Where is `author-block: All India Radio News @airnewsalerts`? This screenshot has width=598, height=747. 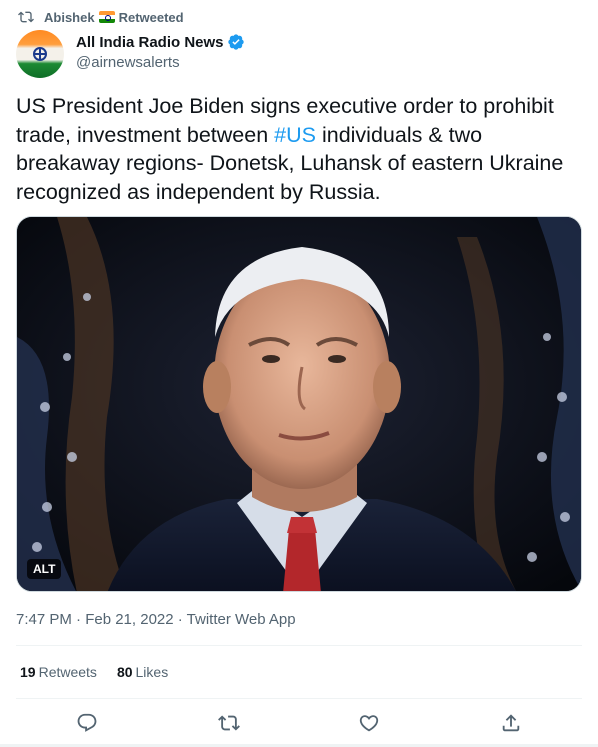 author-block: All India Radio News @airnewsalerts is located at coordinates (160, 51).